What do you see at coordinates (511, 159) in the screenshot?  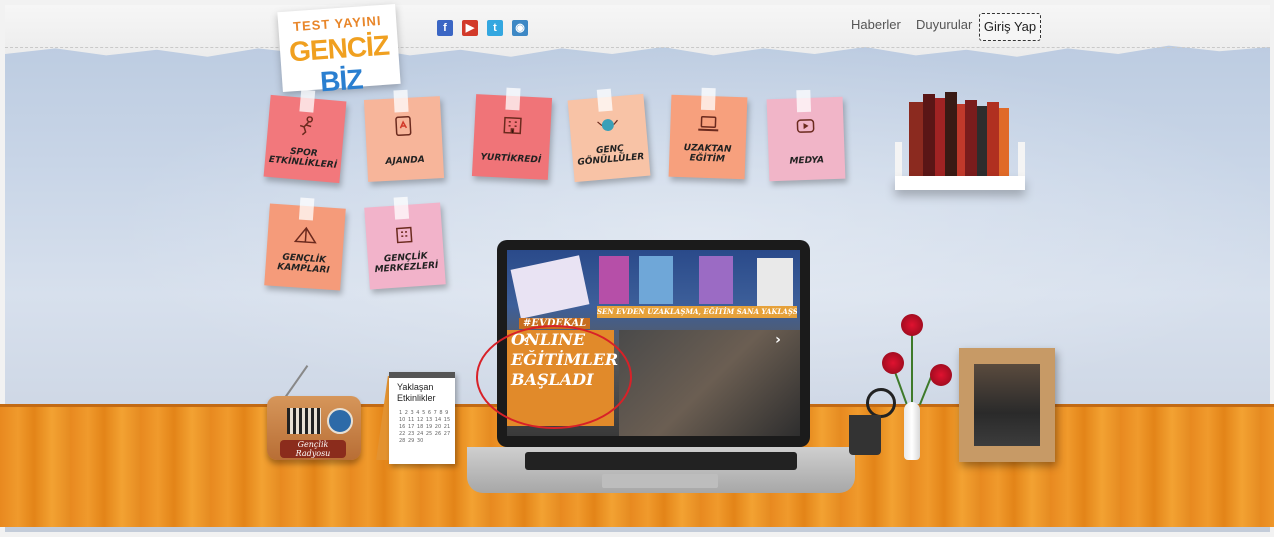 I see `note-label: YURTİKREDİ` at bounding box center [511, 159].